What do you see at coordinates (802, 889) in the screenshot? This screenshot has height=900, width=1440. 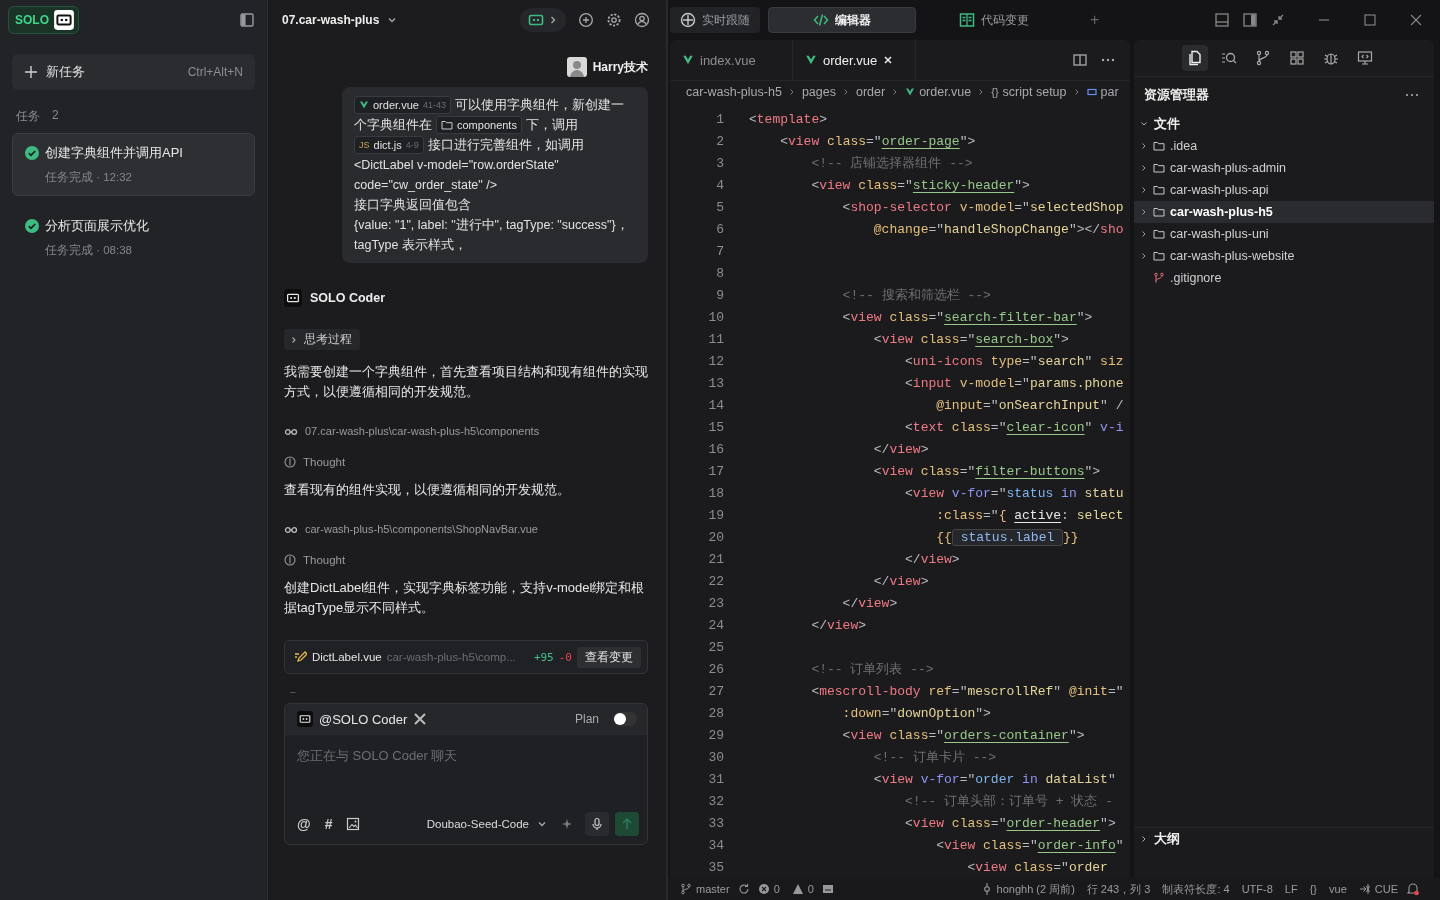 I see `warnings-status: 0` at bounding box center [802, 889].